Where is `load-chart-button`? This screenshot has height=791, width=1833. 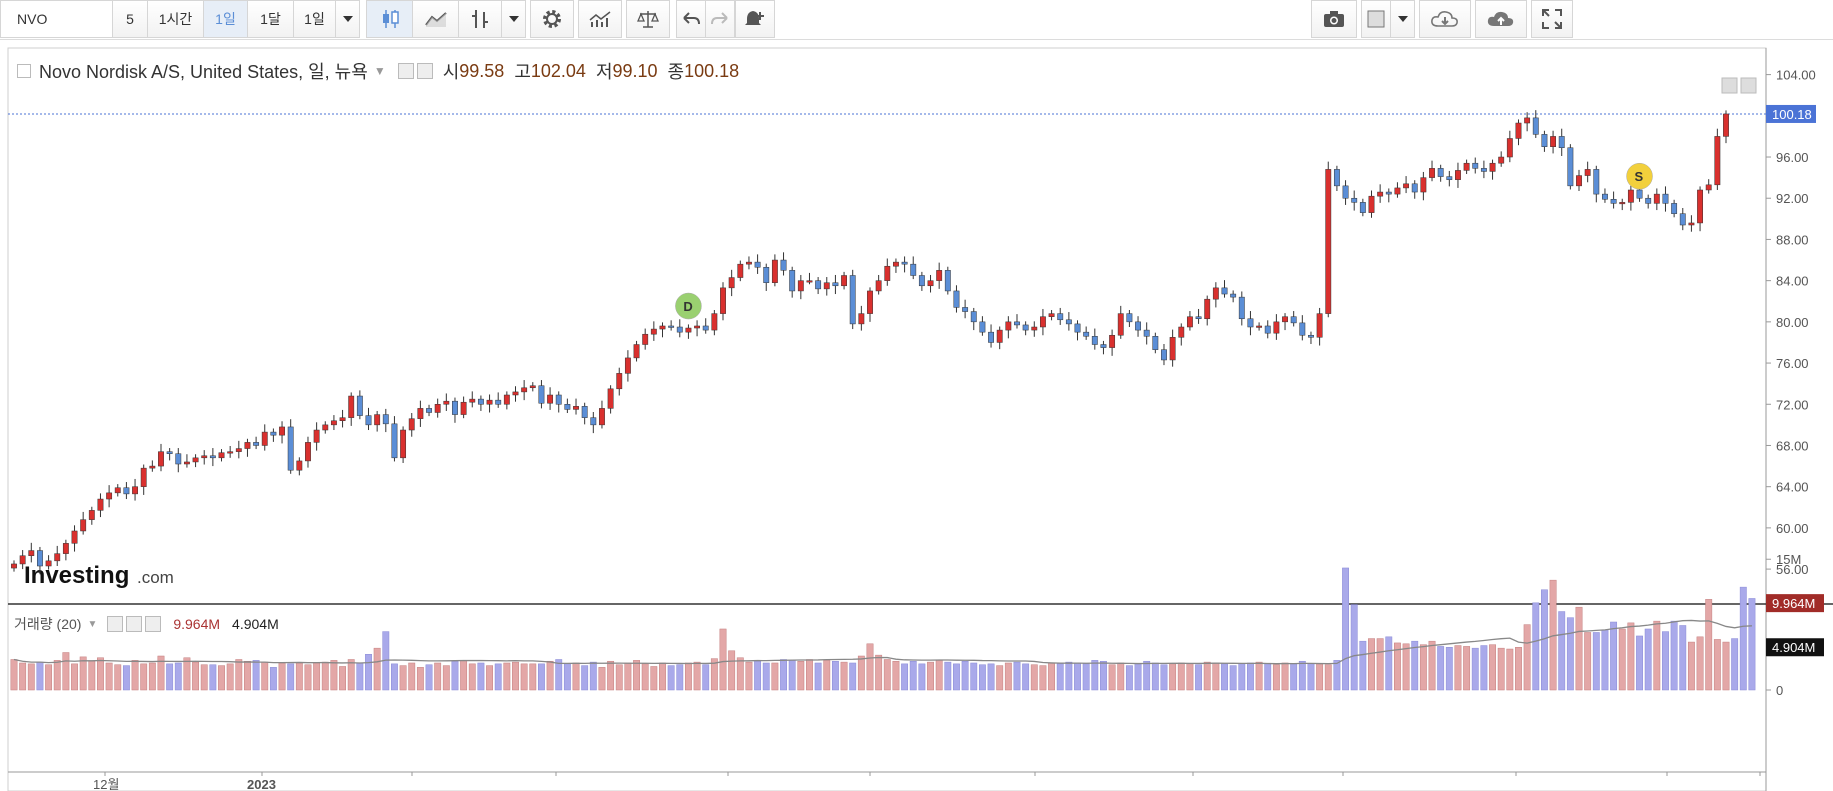
load-chart-button is located at coordinates (1445, 19).